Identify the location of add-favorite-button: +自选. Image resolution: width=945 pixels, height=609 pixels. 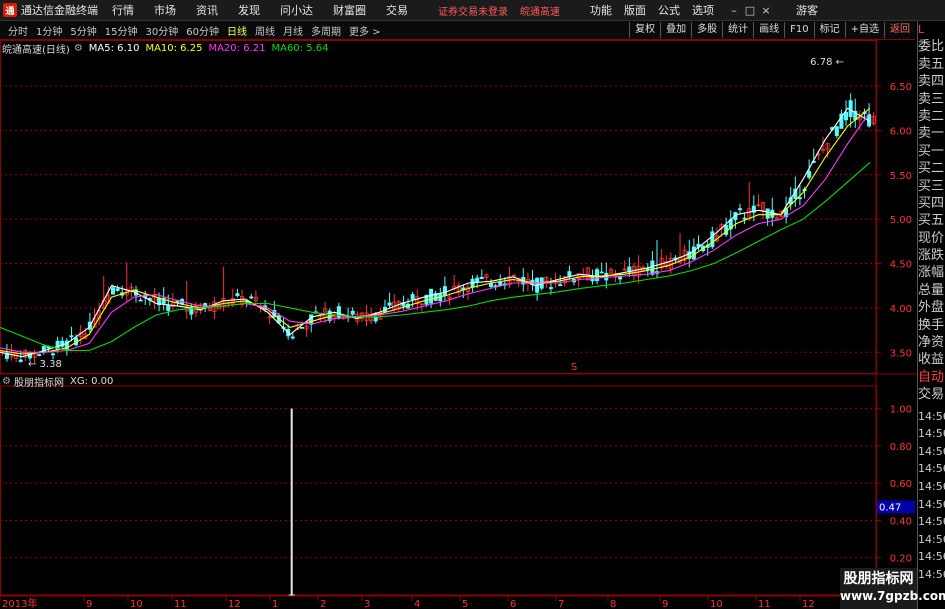
(864, 30).